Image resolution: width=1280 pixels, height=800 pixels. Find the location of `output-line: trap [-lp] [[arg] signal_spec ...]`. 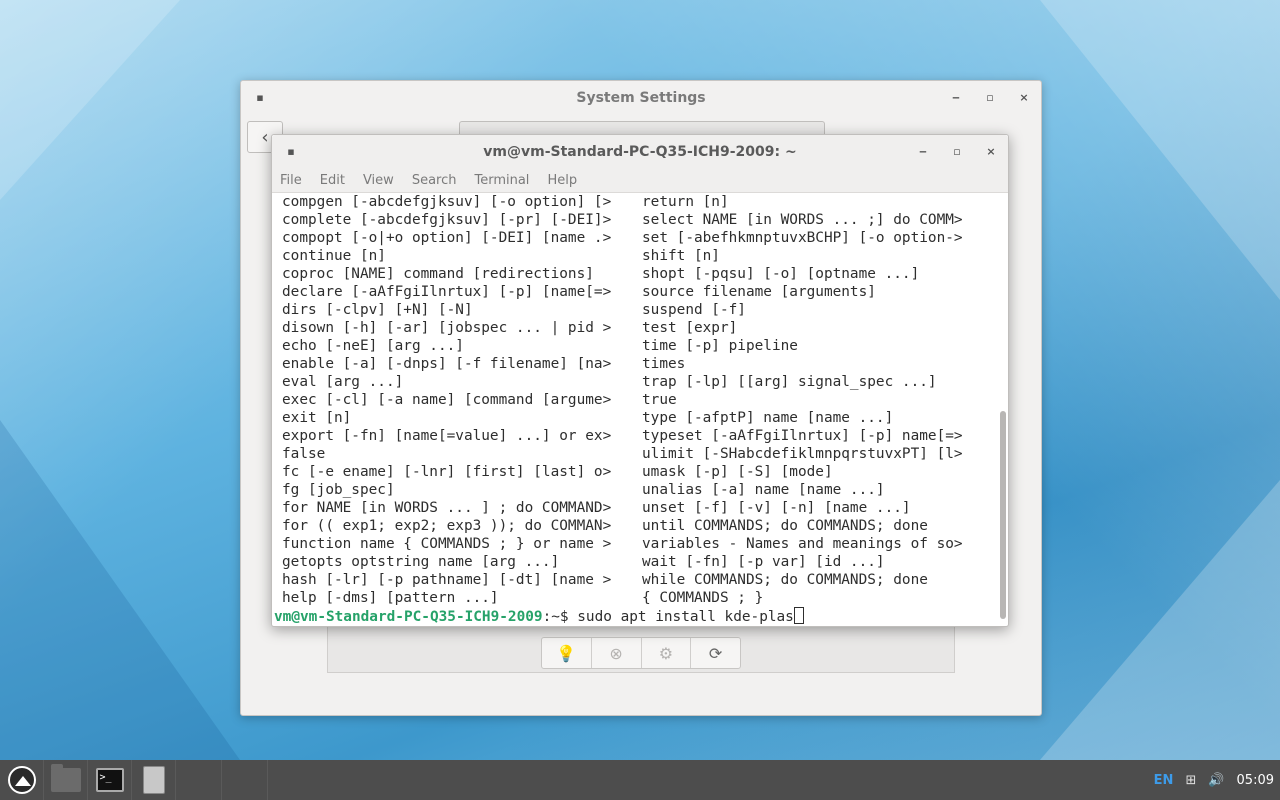

output-line: trap [-lp] [[arg] signal_spec ...] is located at coordinates (789, 382).